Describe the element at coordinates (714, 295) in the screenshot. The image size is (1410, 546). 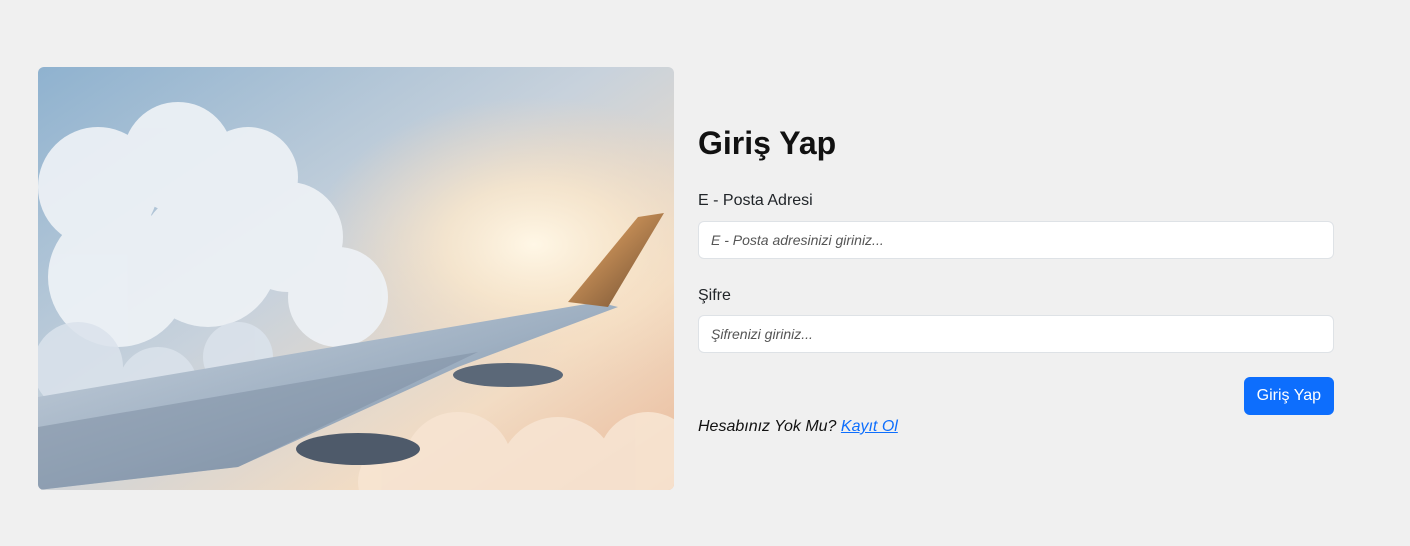
I see `password-label: Şifre` at that location.